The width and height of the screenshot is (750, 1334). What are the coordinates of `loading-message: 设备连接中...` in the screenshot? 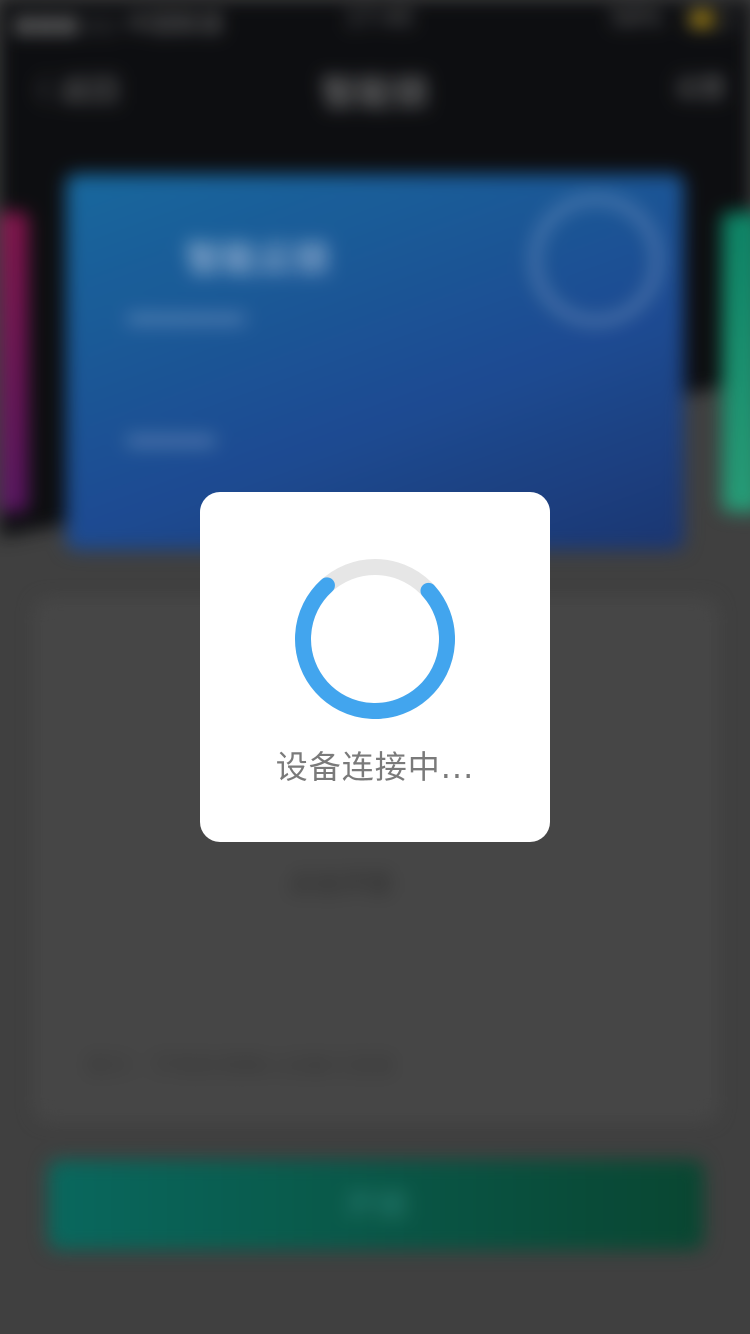 It's located at (375, 767).